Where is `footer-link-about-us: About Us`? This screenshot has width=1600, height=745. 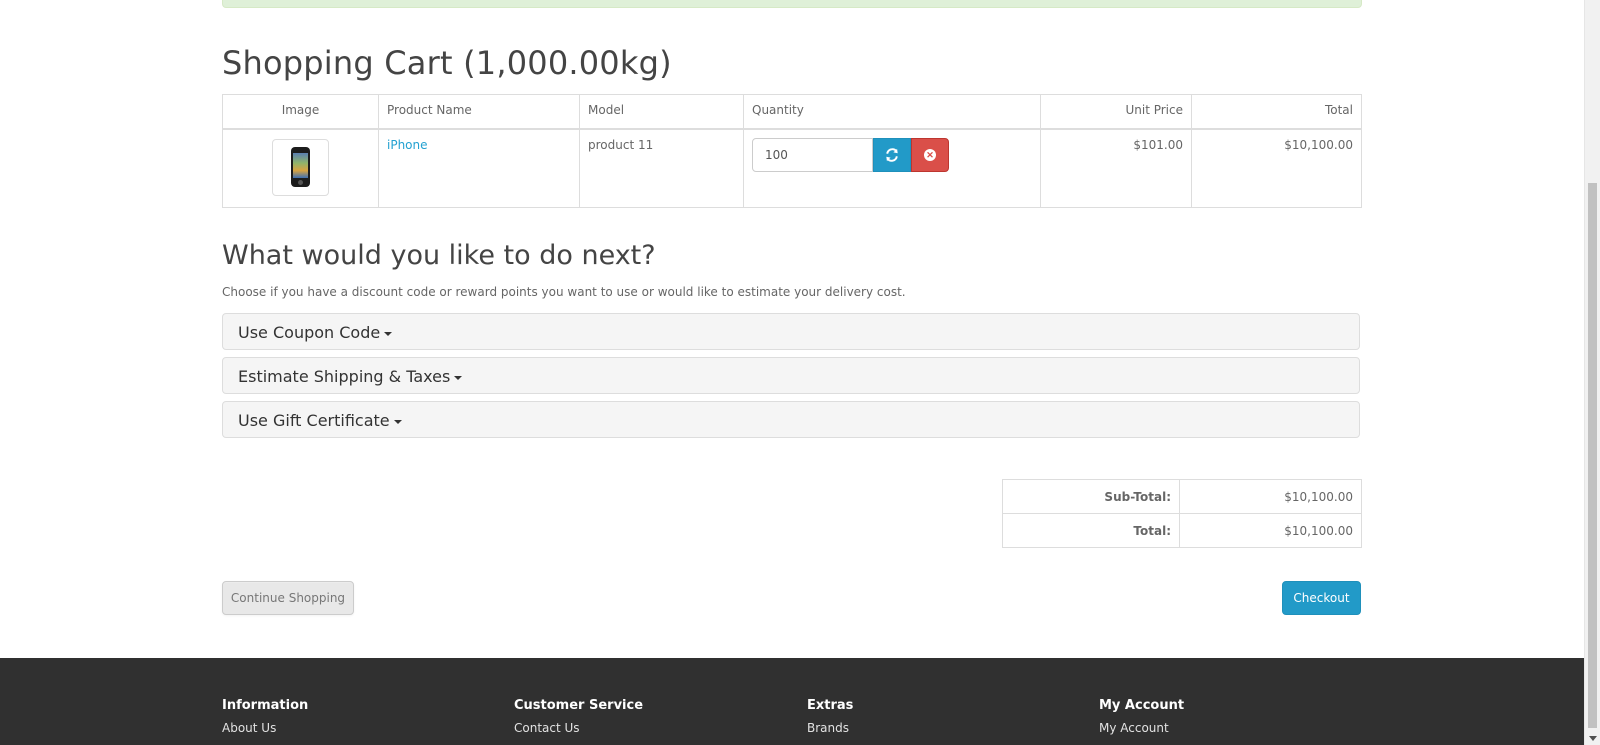
footer-link-about-us: About Us is located at coordinates (265, 728).